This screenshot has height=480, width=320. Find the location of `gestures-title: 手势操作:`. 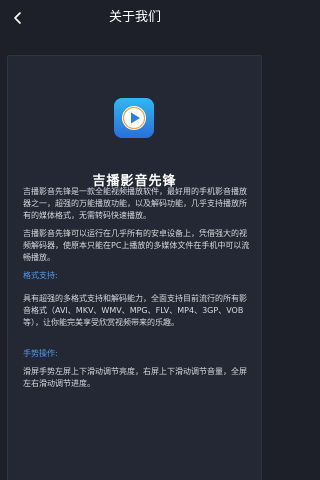

gestures-title: 手势操作: is located at coordinates (40, 353).